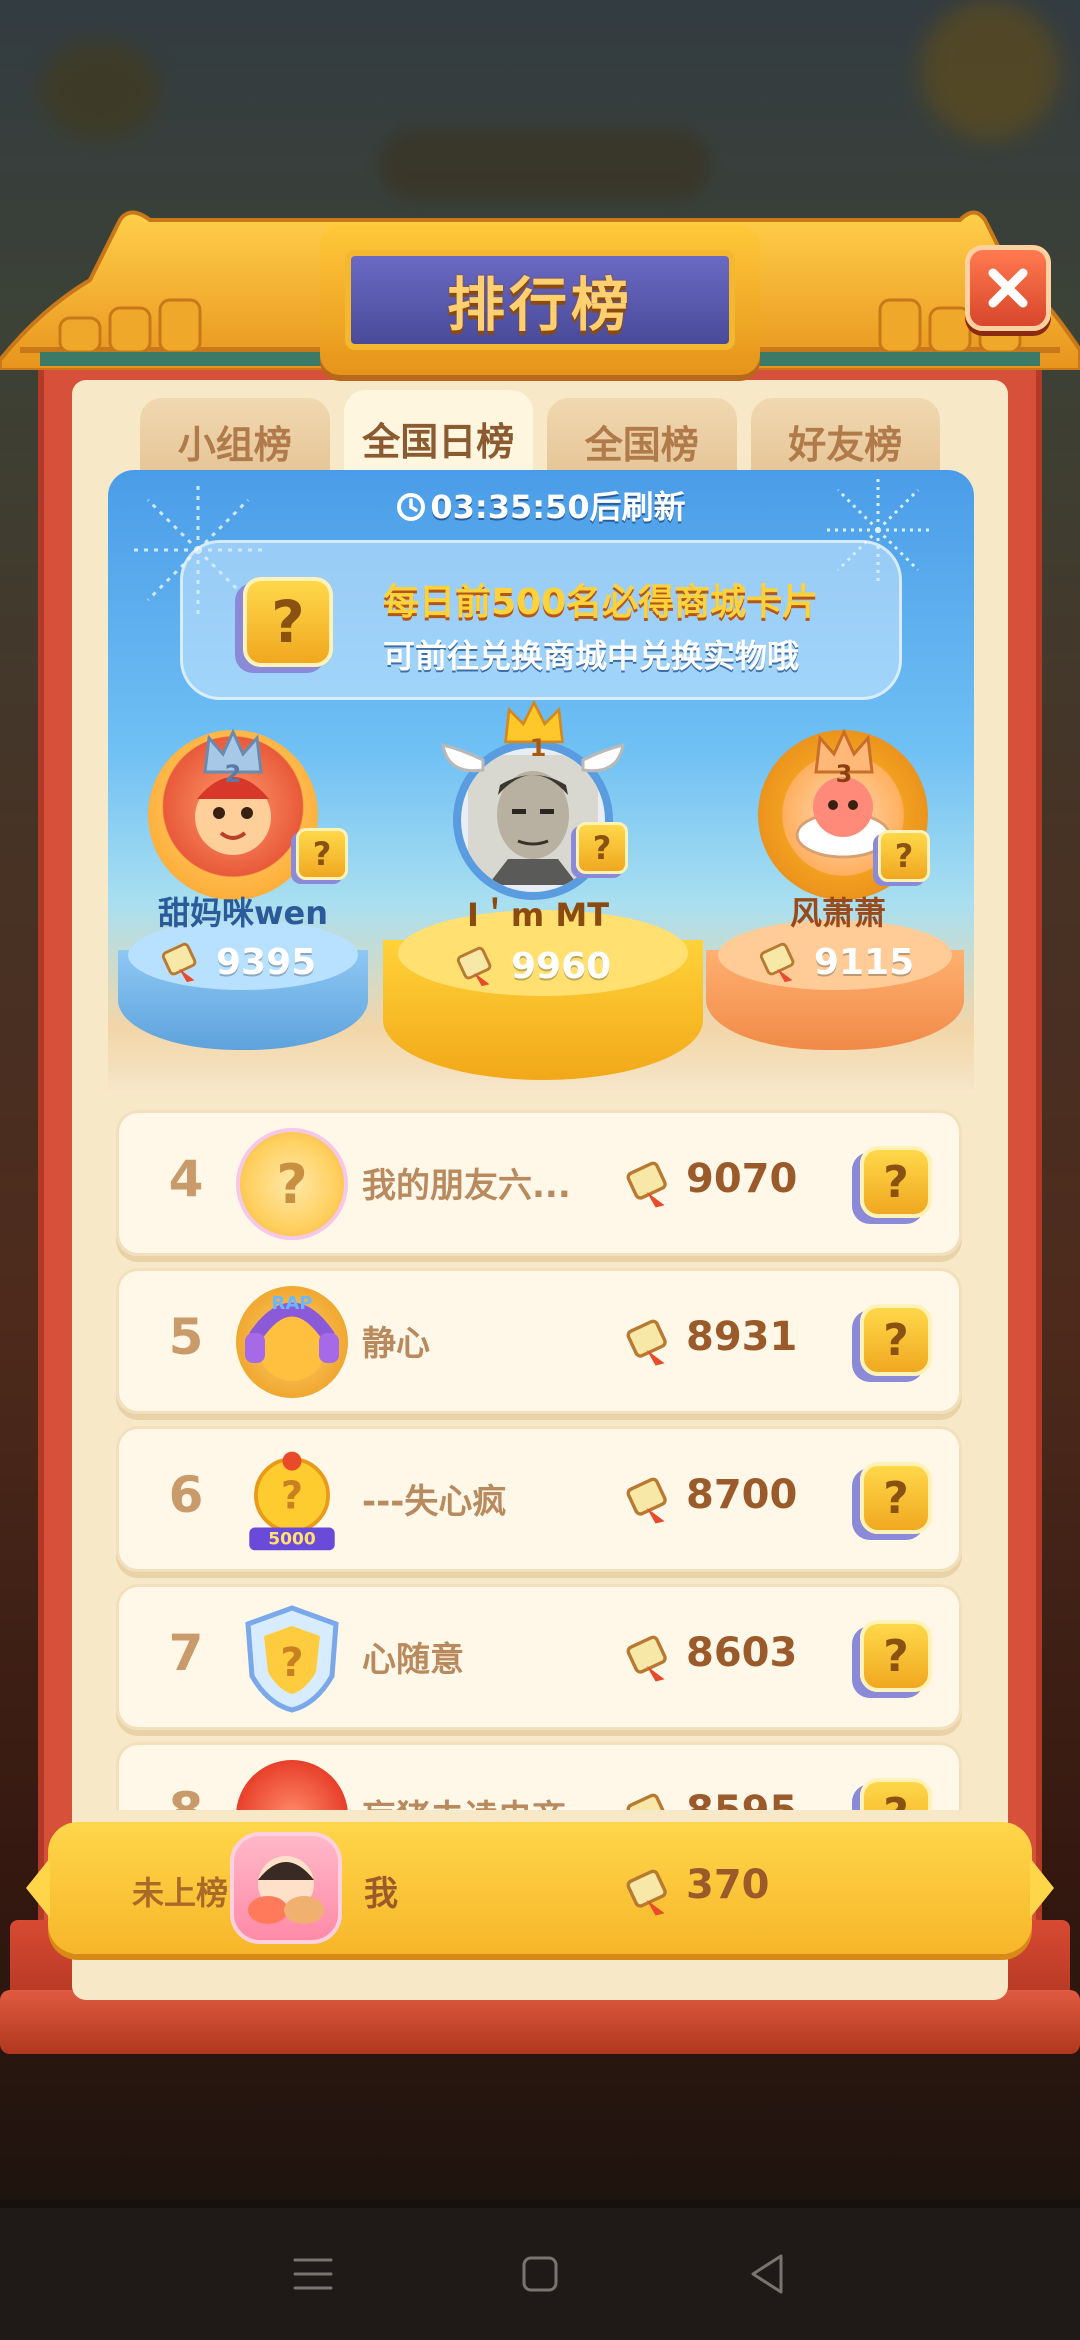  What do you see at coordinates (561, 966) in the screenshot?
I see `podium-score-1: 9960` at bounding box center [561, 966].